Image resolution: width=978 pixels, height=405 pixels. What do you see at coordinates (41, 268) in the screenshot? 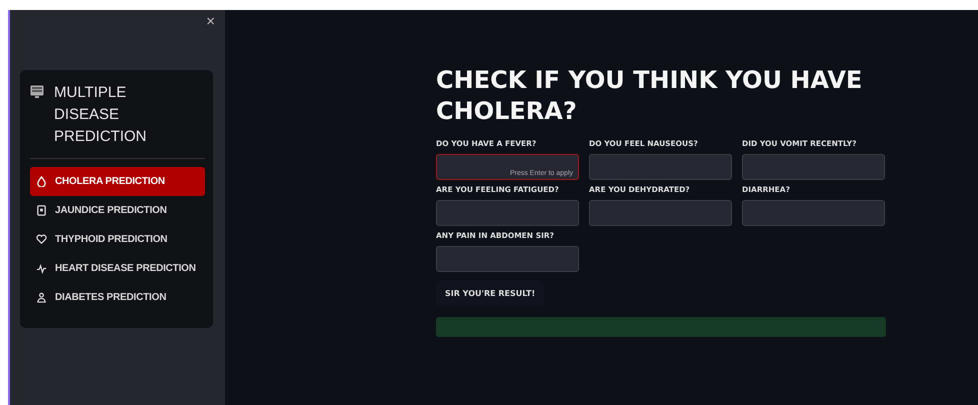
I see `pulse-icon` at bounding box center [41, 268].